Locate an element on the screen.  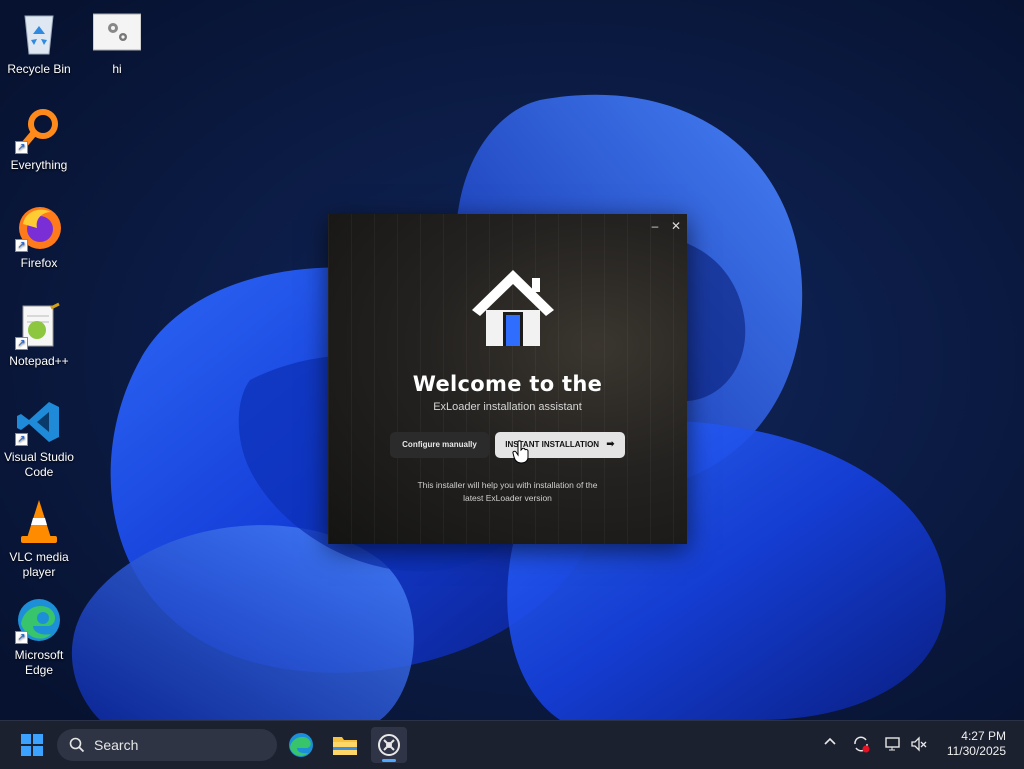
welcome-title: Welcome to the is located at coordinates (507, 384).